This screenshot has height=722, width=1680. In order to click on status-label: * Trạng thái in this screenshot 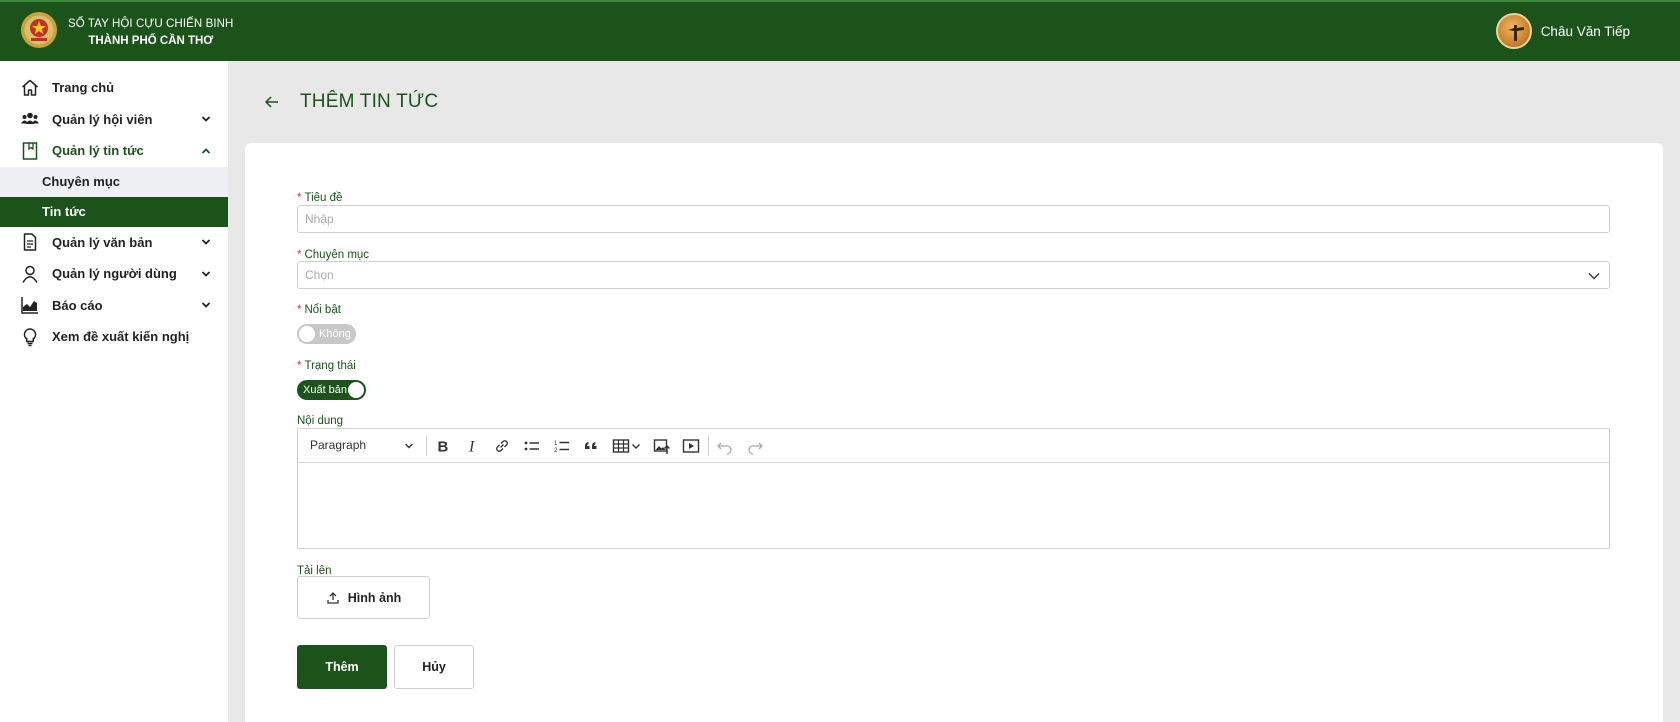, I will do `click(326, 366)`.